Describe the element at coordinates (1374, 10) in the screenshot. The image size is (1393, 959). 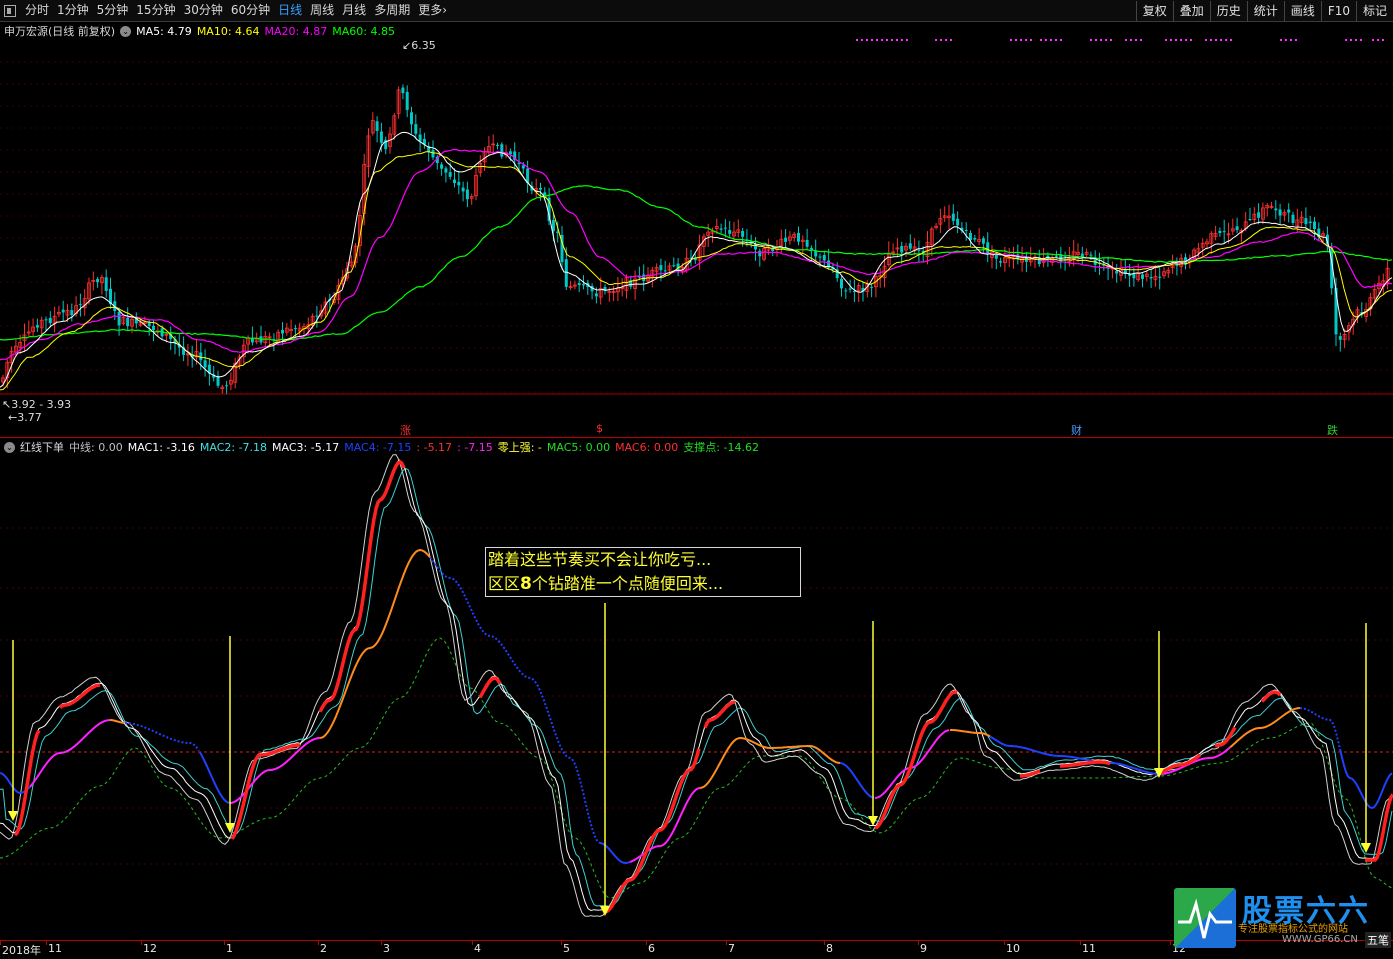
I see `mark-button: 标记` at that location.